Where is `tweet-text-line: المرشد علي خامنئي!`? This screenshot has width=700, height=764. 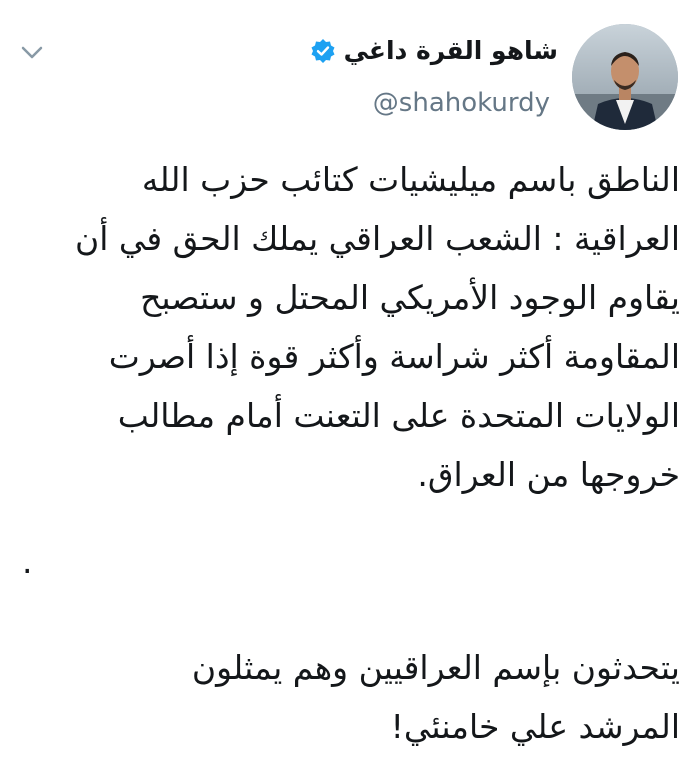
tweet-text-line: المرشد علي خامنئي! is located at coordinates (535, 726).